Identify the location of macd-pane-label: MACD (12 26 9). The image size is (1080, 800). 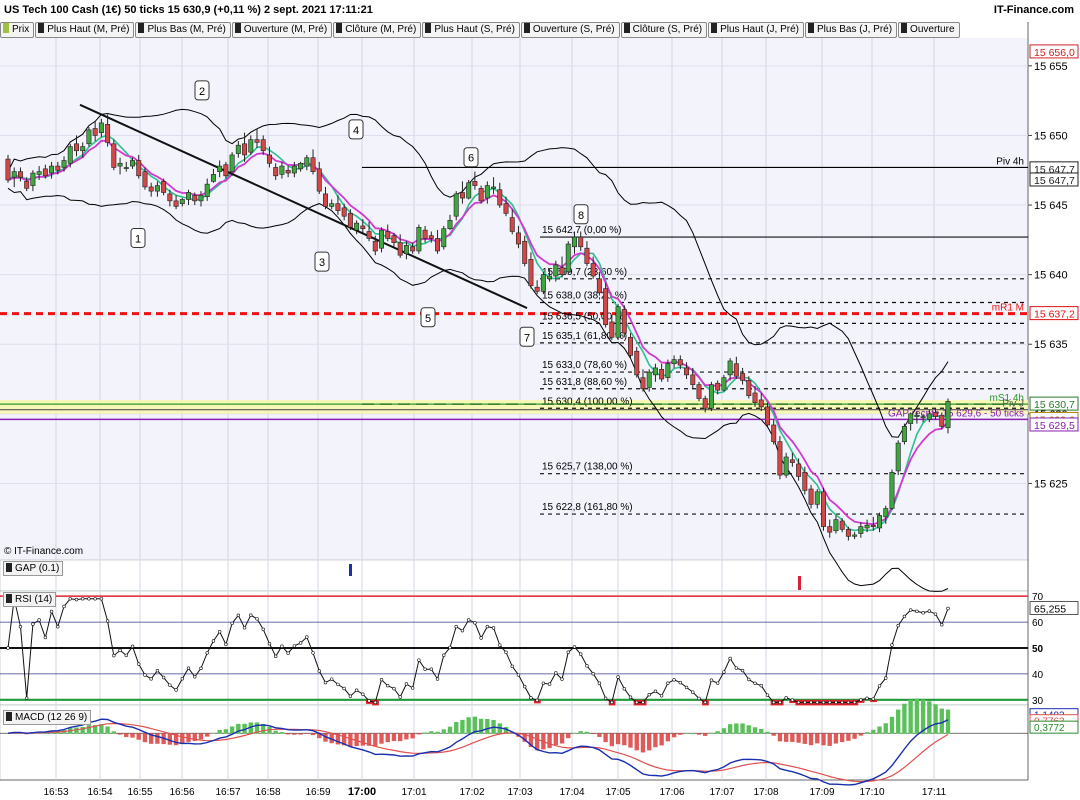
(47, 717).